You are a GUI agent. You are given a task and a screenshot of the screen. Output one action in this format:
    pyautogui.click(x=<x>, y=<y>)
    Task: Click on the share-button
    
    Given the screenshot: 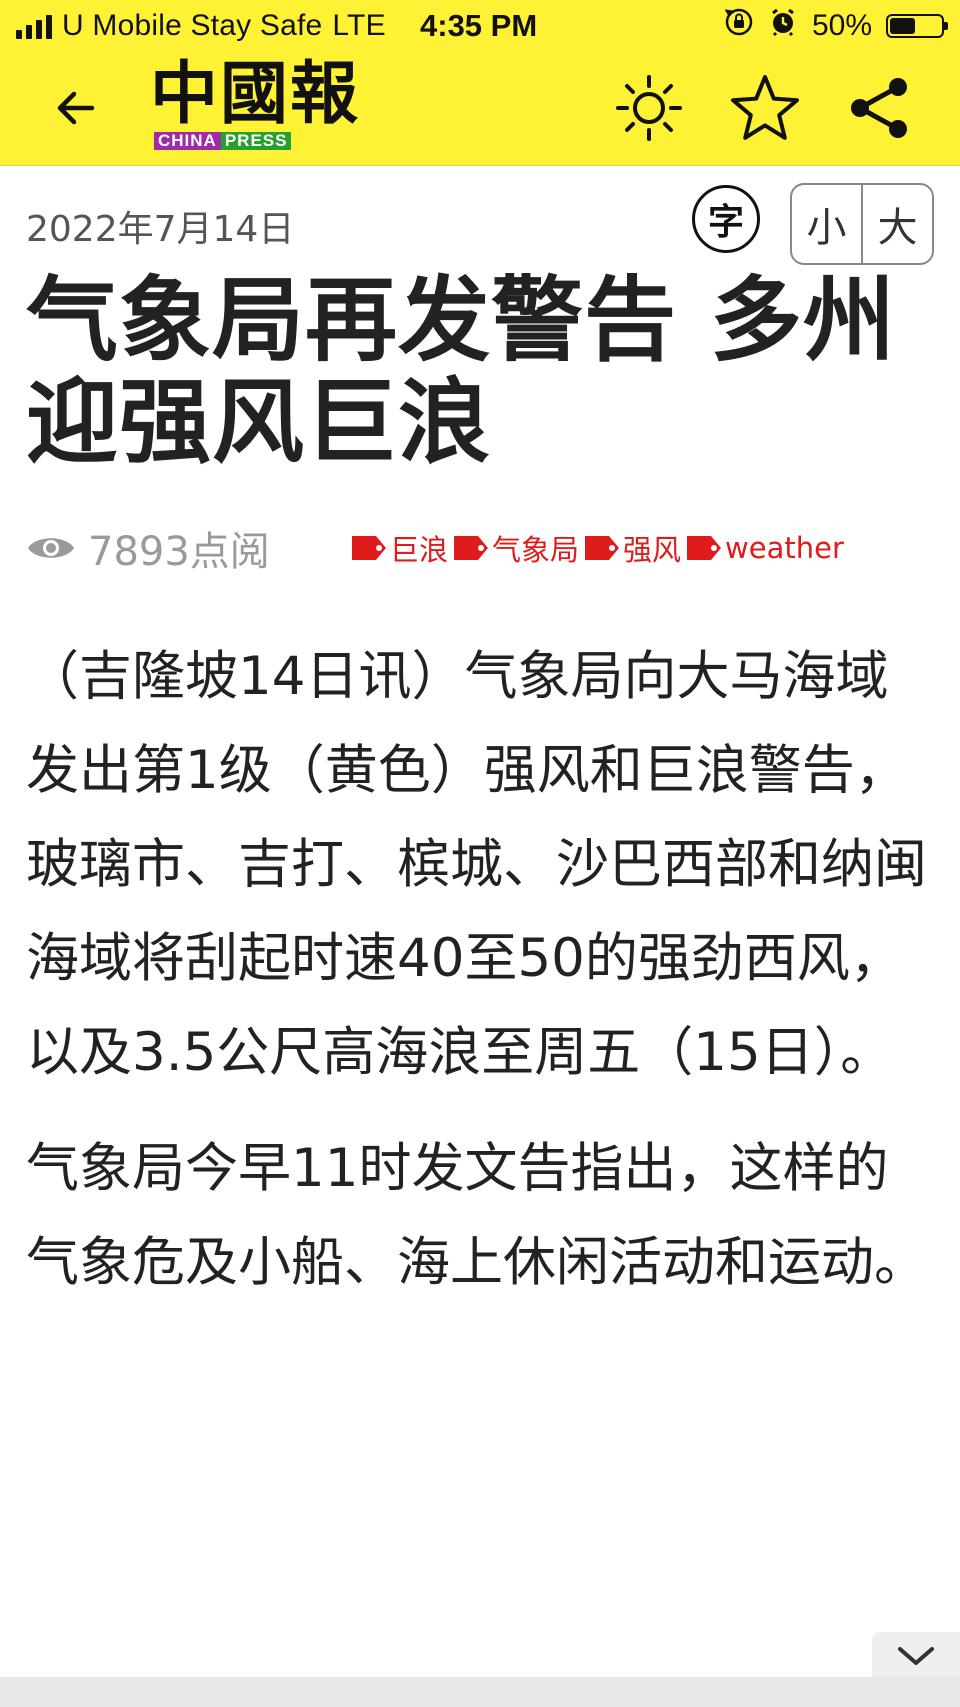 What is the action you would take?
    pyautogui.click(x=880, y=108)
    